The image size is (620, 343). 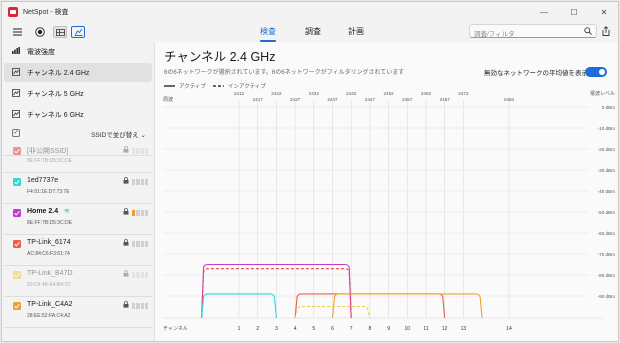 I want to click on network-bssid: AC:84:C6:F3:61:74, so click(x=48, y=254).